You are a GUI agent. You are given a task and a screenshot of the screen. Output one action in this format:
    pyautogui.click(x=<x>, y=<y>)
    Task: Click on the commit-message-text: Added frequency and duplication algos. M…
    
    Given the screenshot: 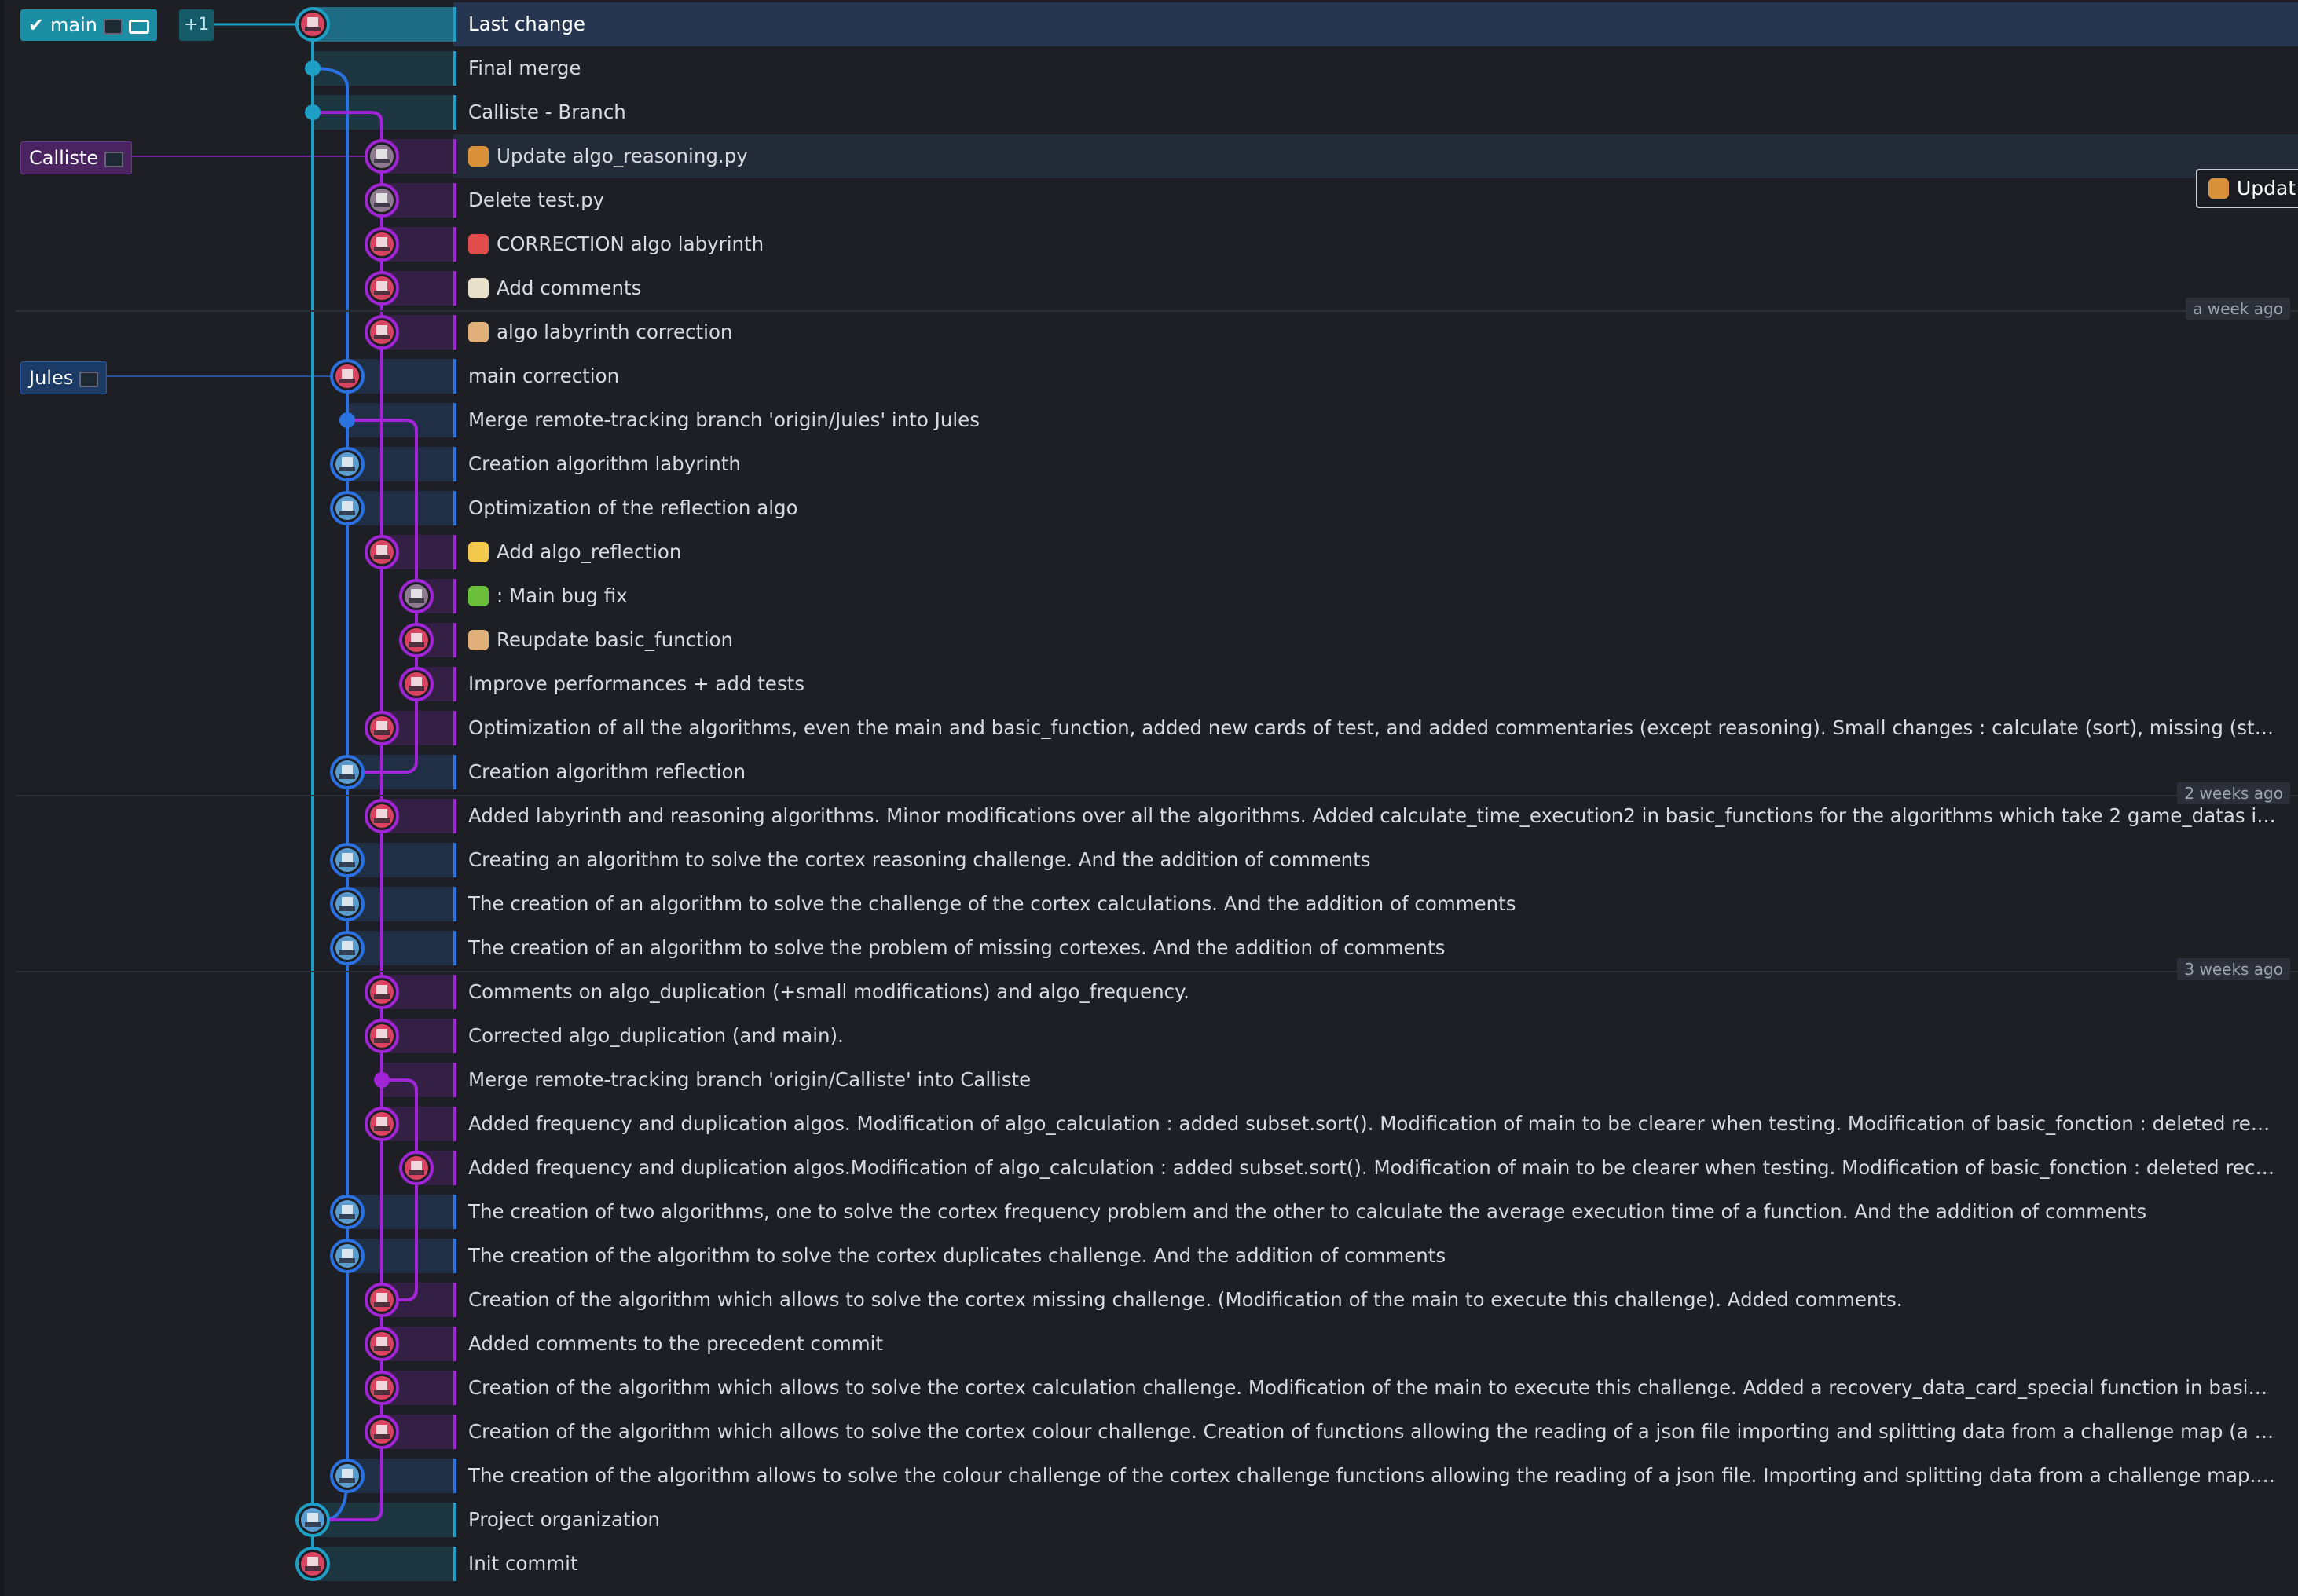 What is the action you would take?
    pyautogui.click(x=1372, y=1123)
    